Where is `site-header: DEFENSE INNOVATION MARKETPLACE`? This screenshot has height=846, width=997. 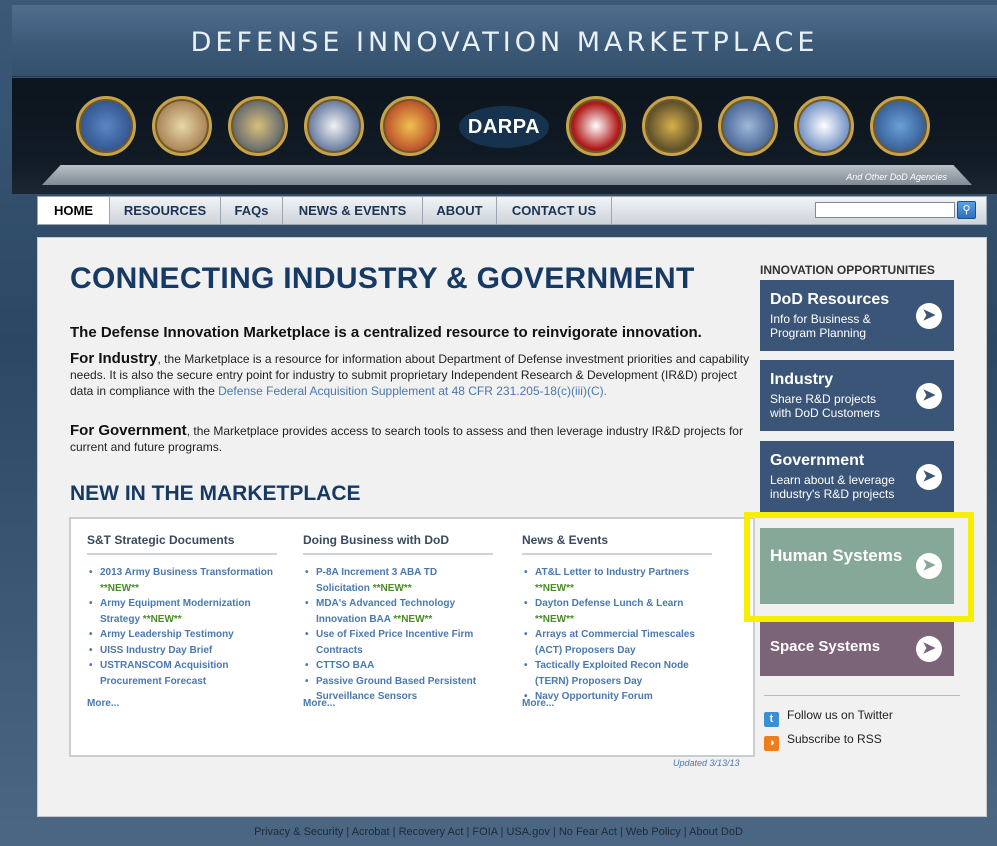 site-header: DEFENSE INNOVATION MARKETPLACE is located at coordinates (504, 41).